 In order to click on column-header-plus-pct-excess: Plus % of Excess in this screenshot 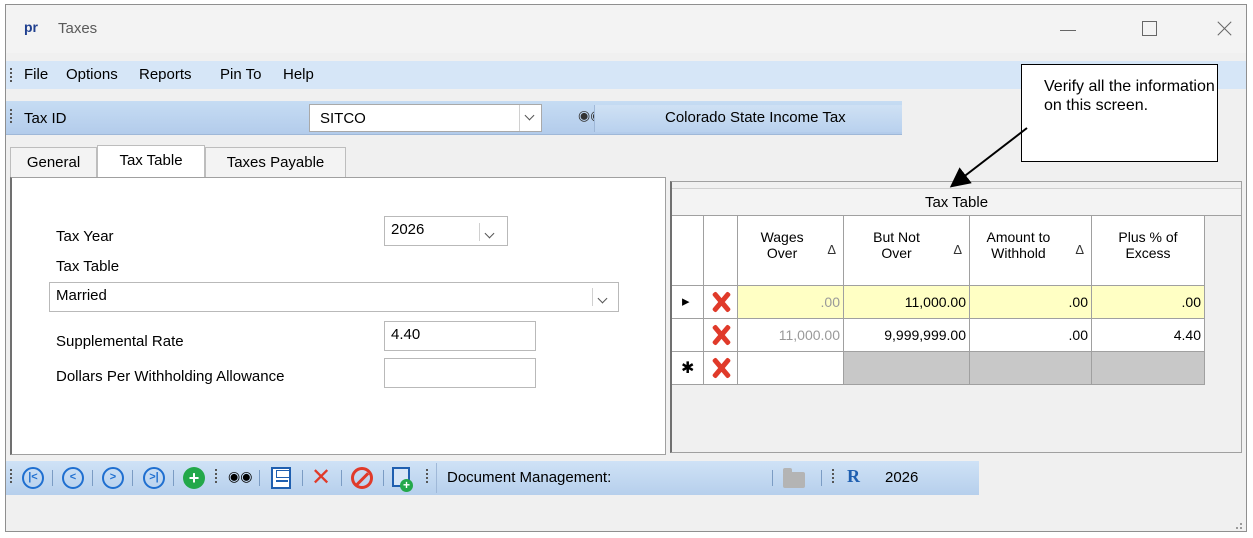, I will do `click(1148, 251)`.